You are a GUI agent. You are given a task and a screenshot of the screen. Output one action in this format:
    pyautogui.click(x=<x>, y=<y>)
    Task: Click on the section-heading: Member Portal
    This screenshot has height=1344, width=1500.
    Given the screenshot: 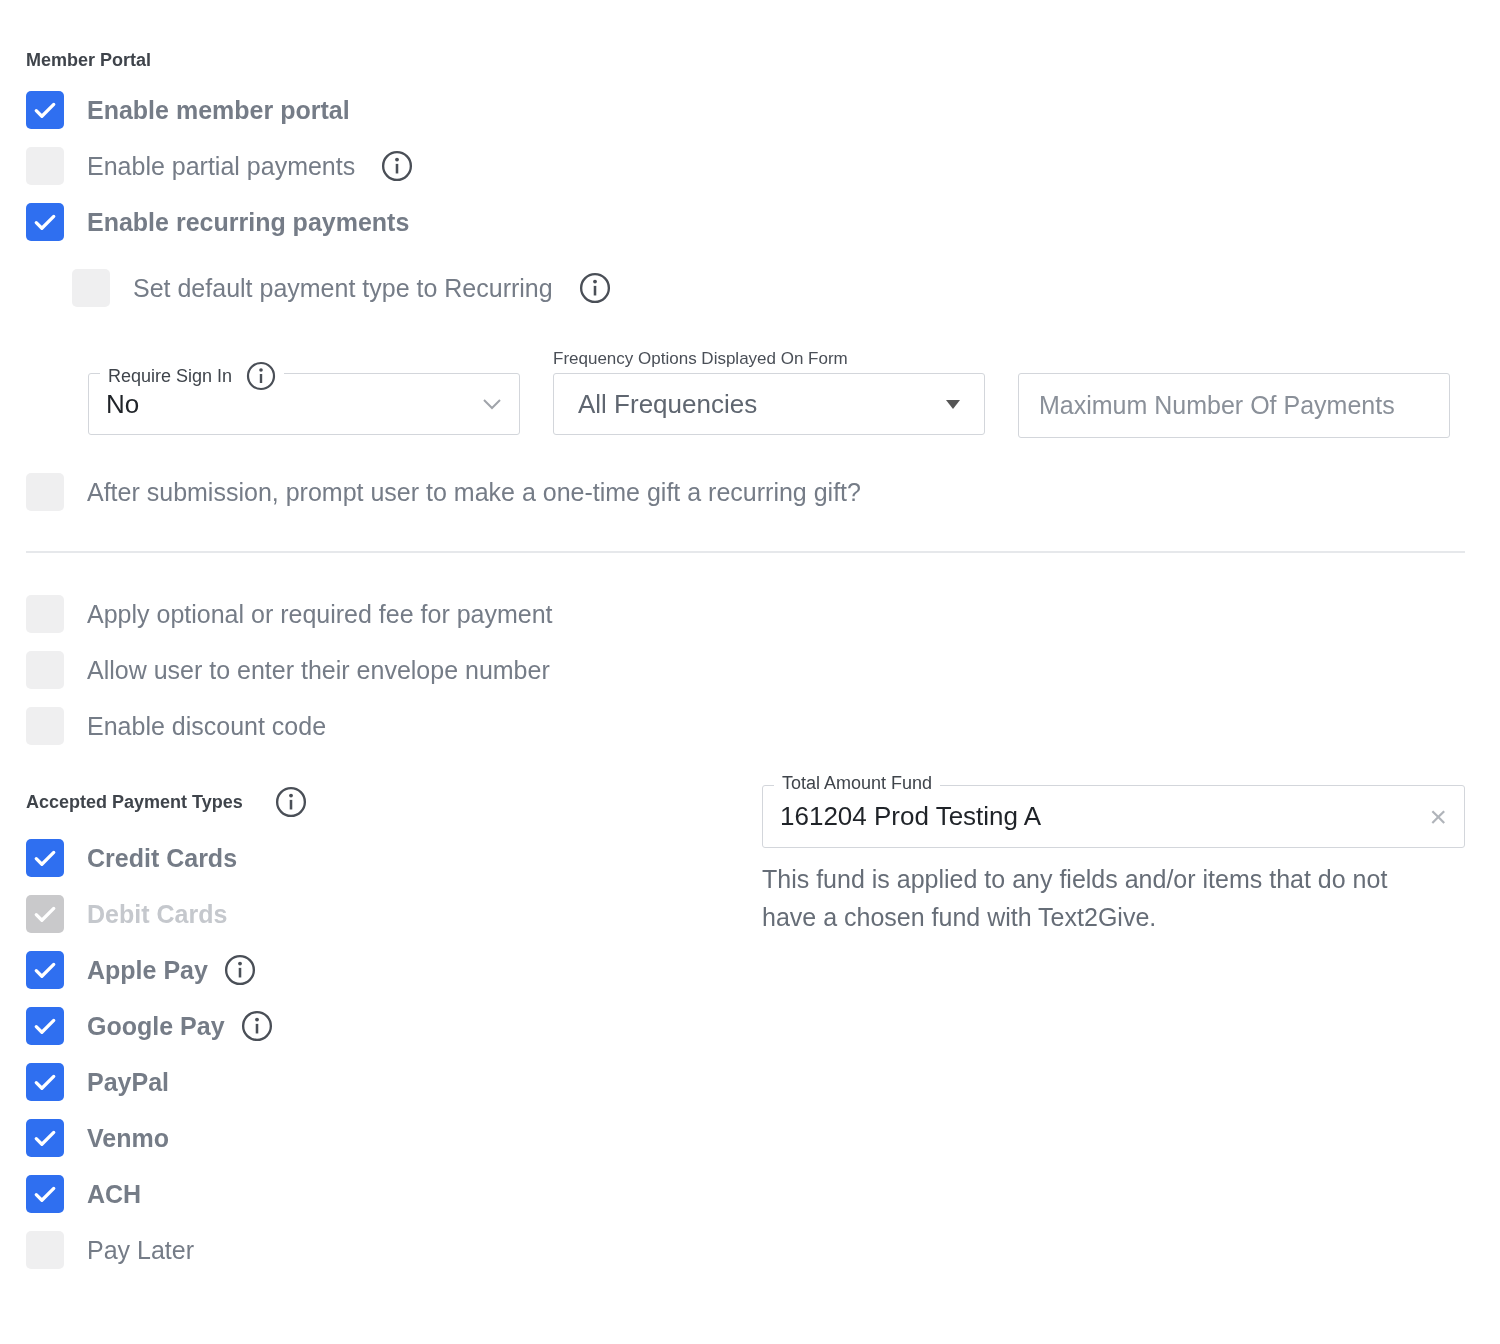 What is the action you would take?
    pyautogui.click(x=89, y=60)
    